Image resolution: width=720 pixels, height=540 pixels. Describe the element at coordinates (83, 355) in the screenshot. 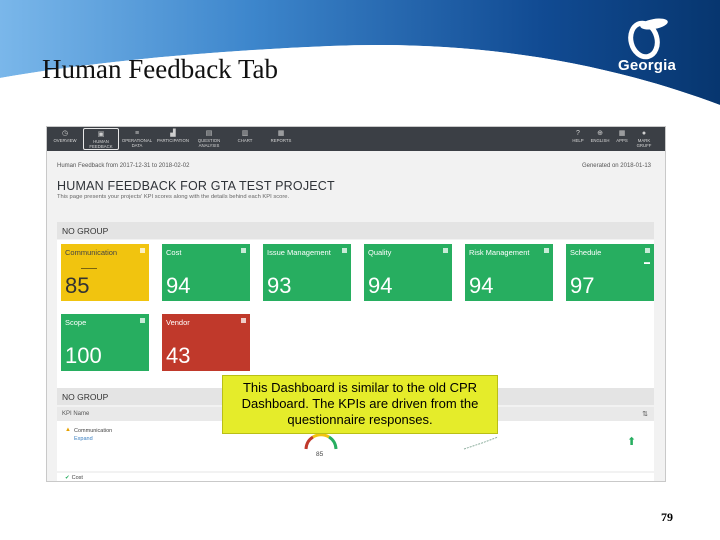

I see `kpi-score: 100` at that location.